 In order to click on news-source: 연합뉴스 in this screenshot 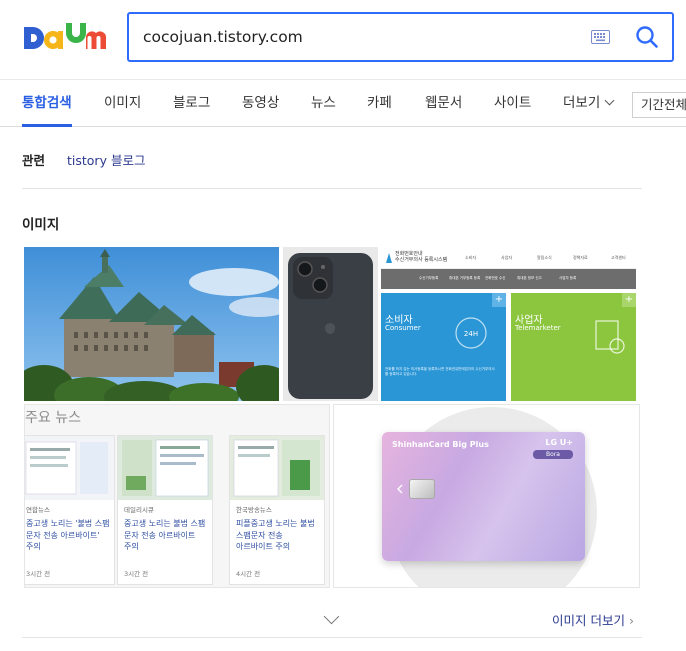, I will do `click(38, 510)`.